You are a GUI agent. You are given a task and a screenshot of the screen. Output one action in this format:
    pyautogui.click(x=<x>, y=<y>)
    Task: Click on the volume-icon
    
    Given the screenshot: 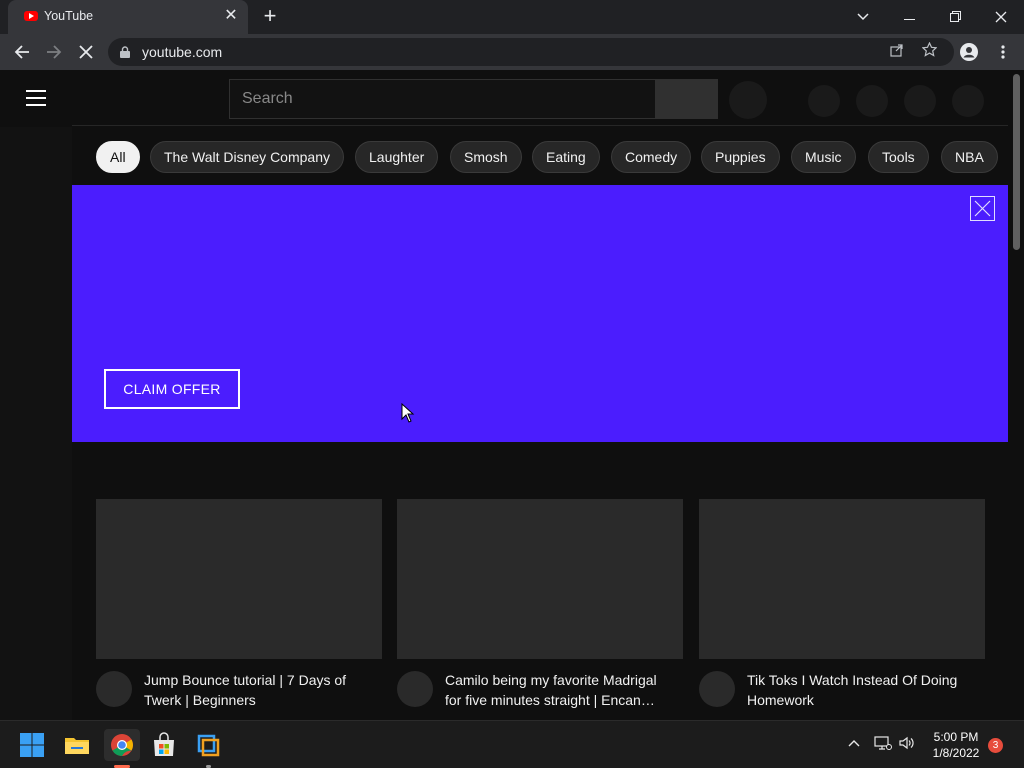 What is the action you would take?
    pyautogui.click(x=906, y=744)
    